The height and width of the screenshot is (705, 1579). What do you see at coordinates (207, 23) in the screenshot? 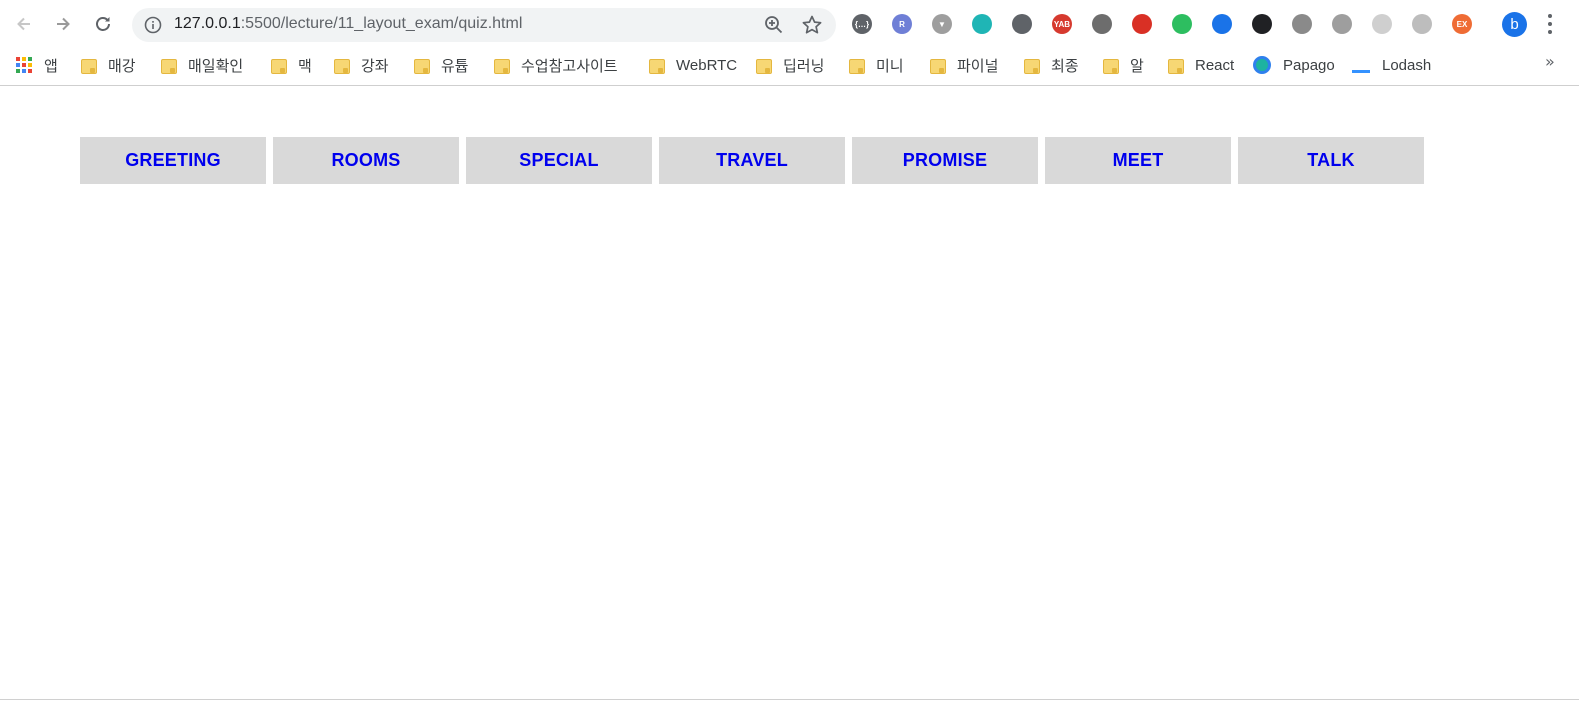
I see `url-host: 127.0.0.1` at bounding box center [207, 23].